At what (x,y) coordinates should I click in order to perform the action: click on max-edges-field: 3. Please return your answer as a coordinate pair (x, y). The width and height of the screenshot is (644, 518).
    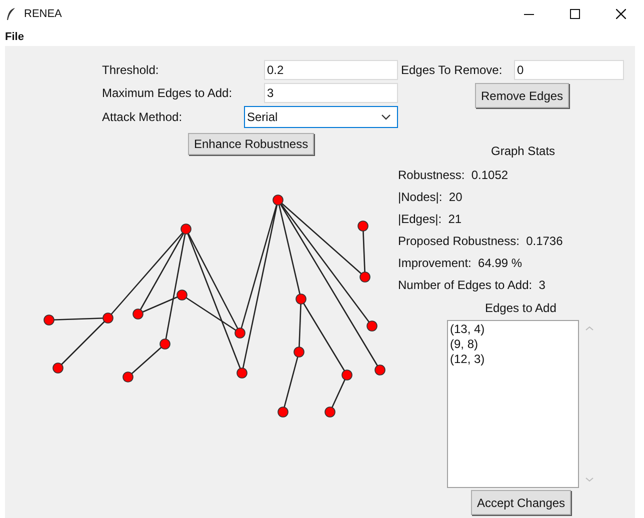
    Looking at the image, I should click on (331, 93).